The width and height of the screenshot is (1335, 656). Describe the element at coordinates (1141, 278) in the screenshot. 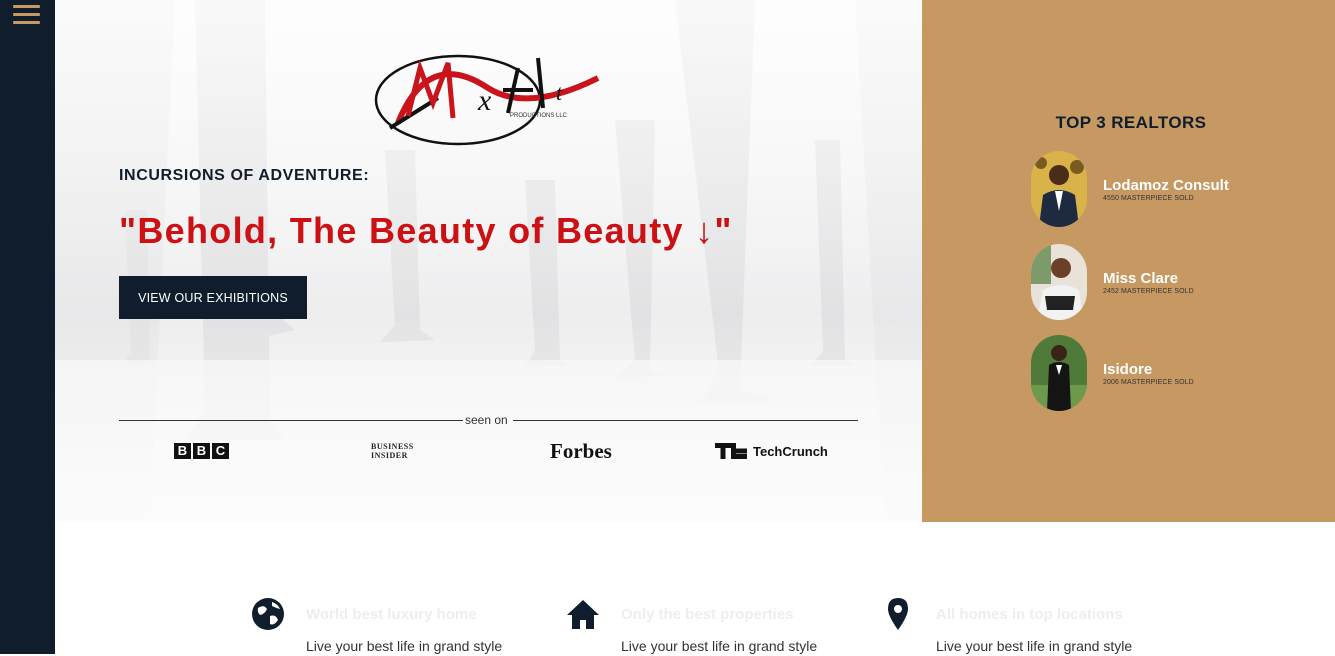

I see `realtor-name: Miss Clare` at that location.